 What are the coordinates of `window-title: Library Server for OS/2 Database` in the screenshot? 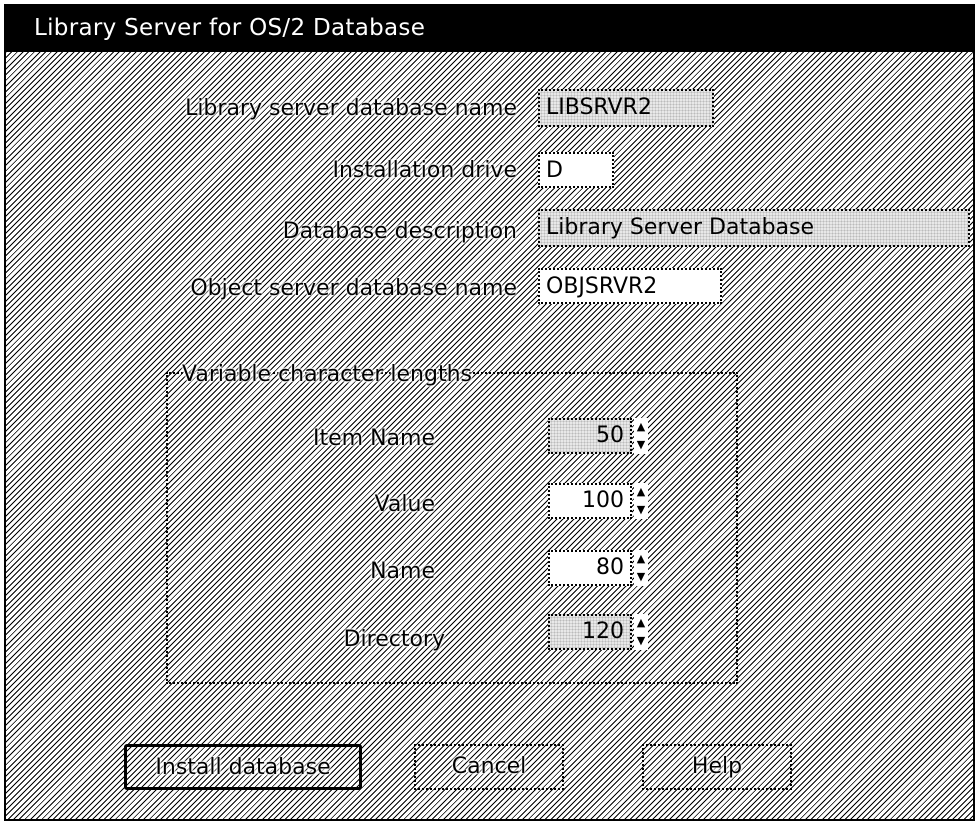 It's located at (230, 28).